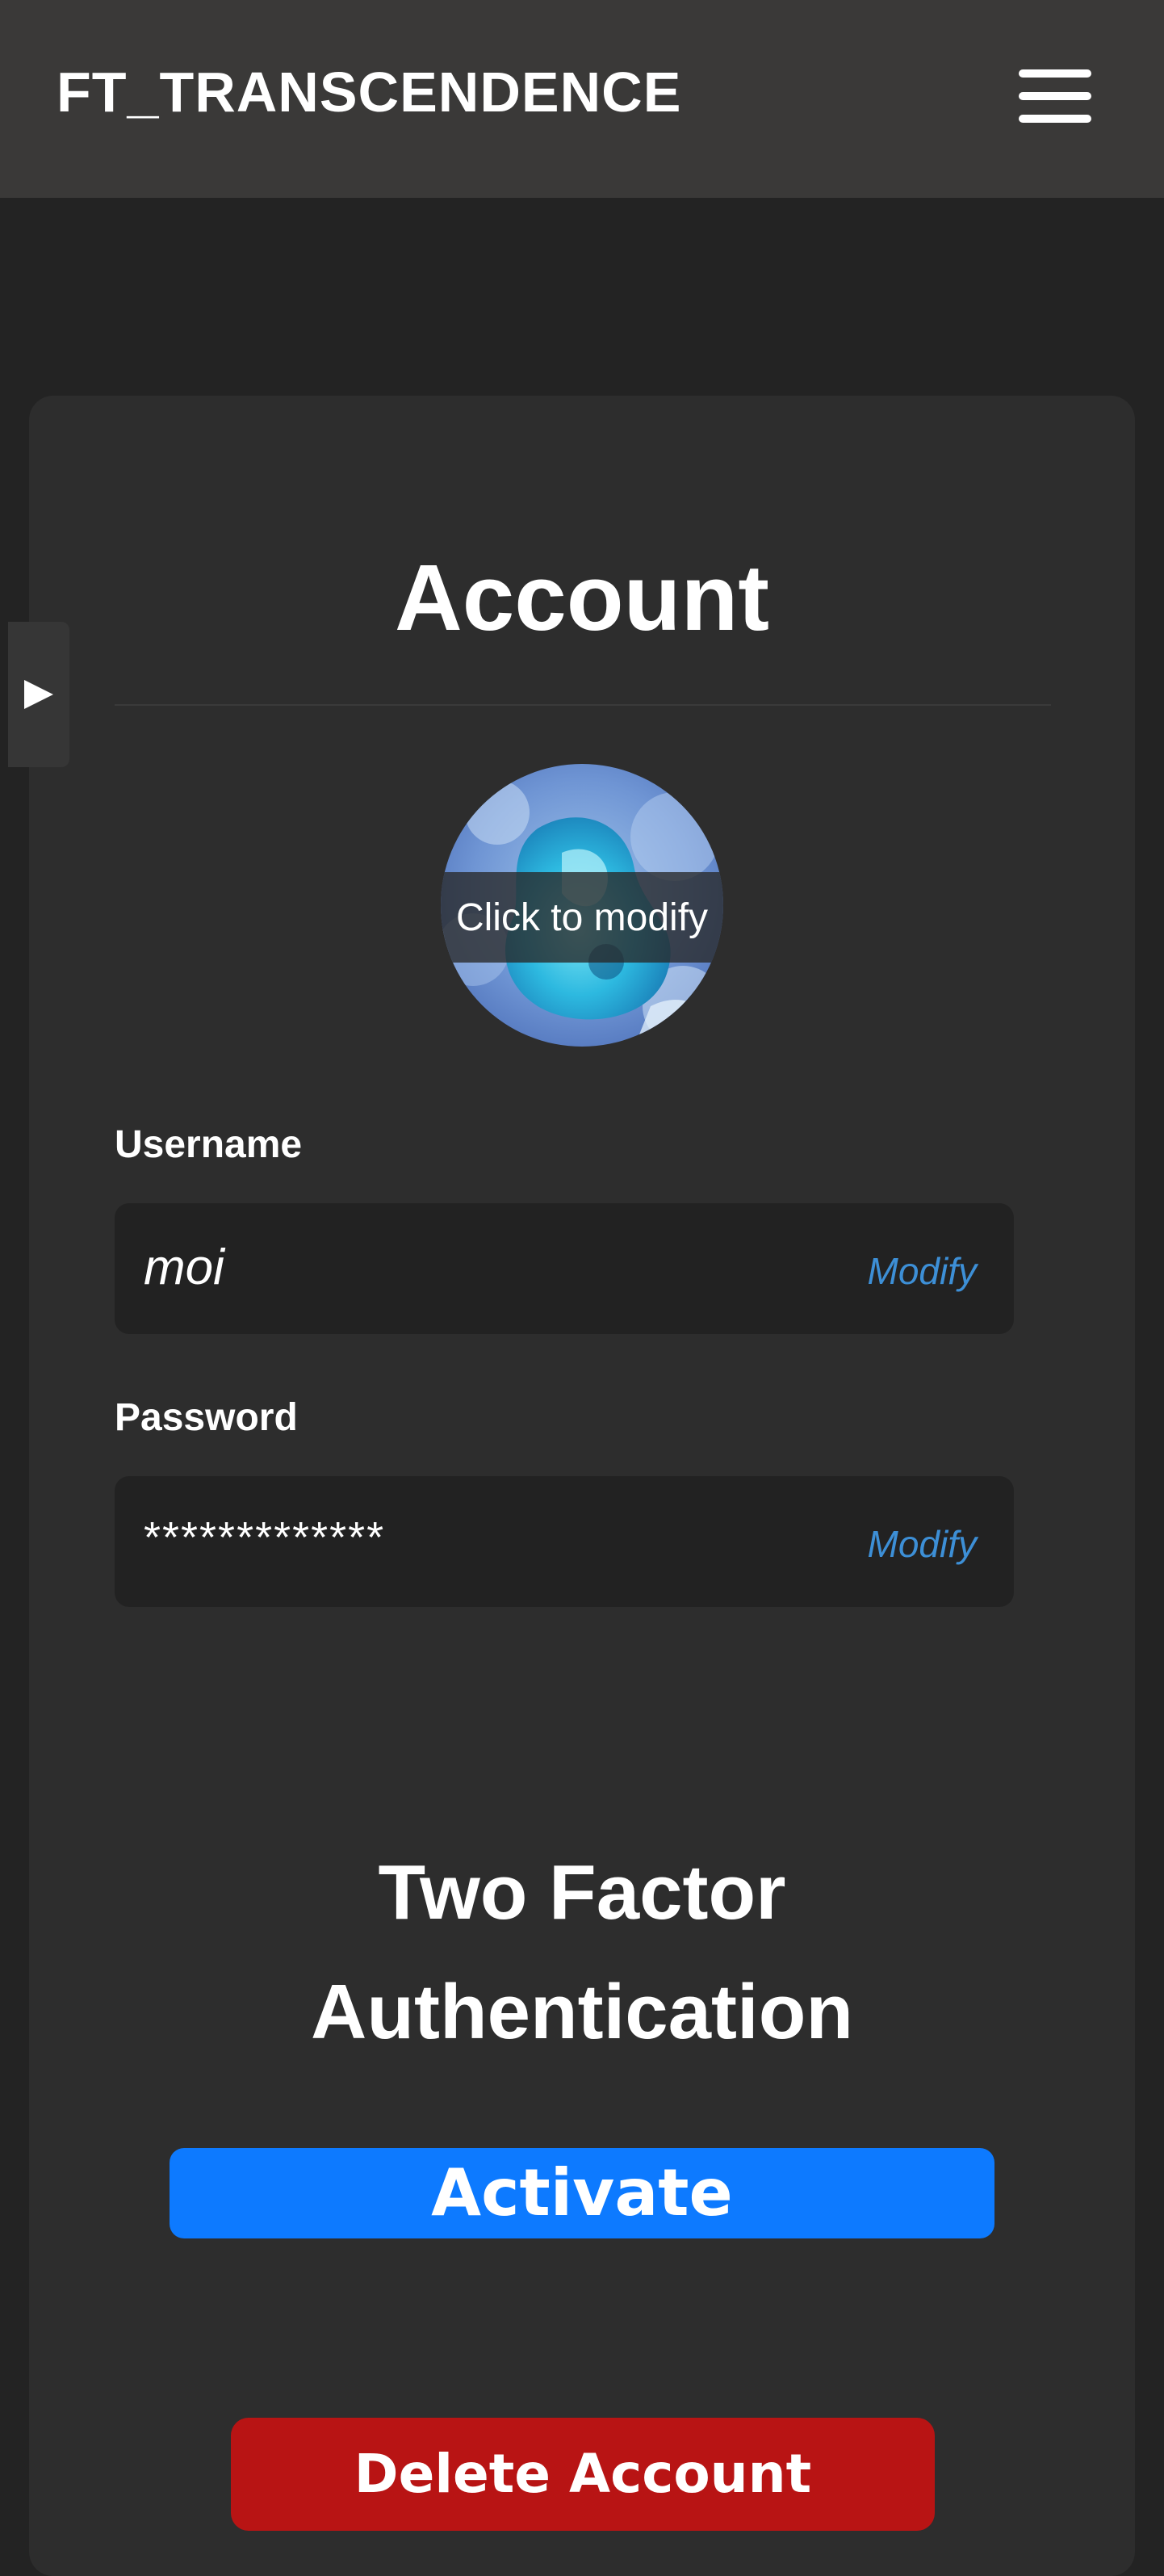 This screenshot has width=1164, height=2576. I want to click on password-label: Password, so click(206, 1417).